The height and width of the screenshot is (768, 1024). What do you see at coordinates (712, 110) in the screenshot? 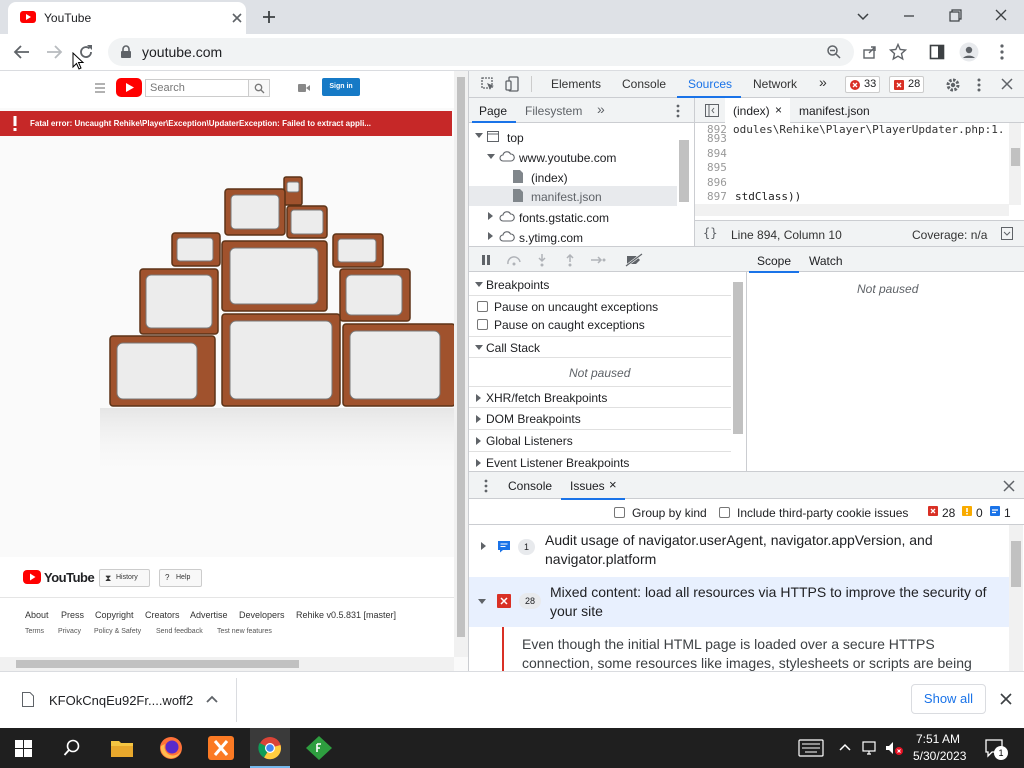
I see `toggle-navigator-icon` at bounding box center [712, 110].